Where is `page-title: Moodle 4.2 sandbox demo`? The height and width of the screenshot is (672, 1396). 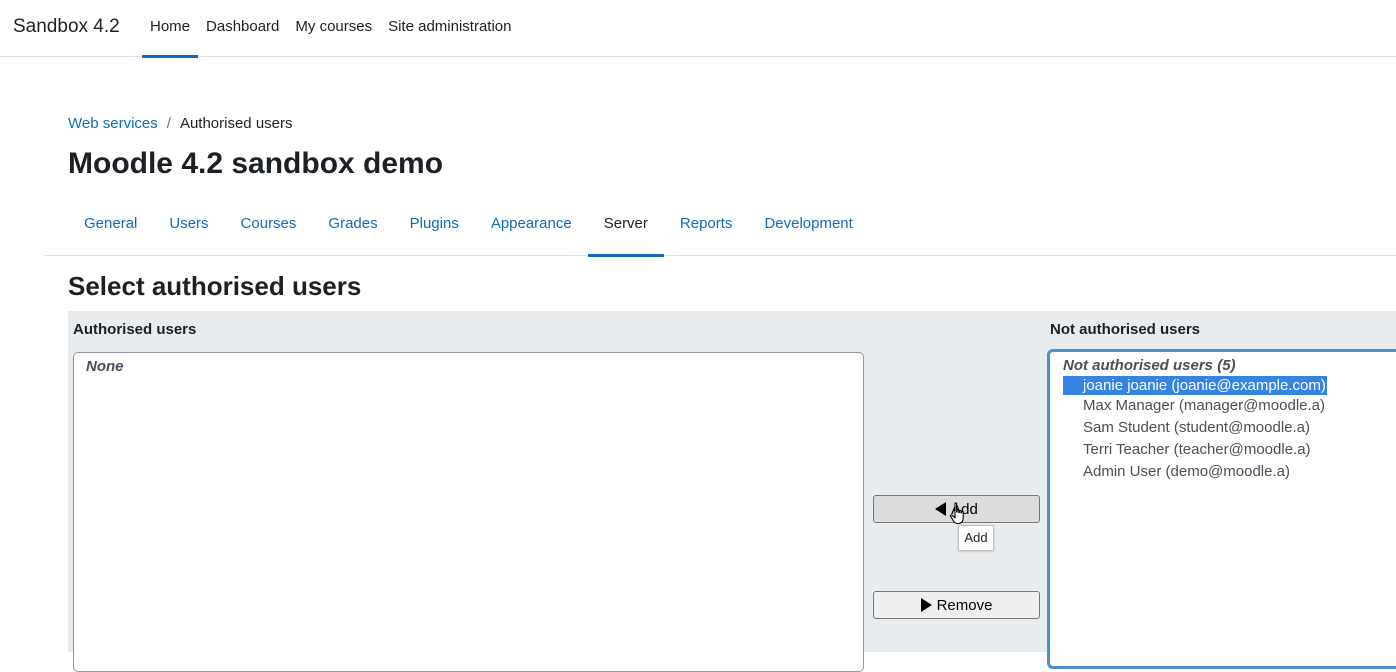 page-title: Moodle 4.2 sandbox demo is located at coordinates (256, 163).